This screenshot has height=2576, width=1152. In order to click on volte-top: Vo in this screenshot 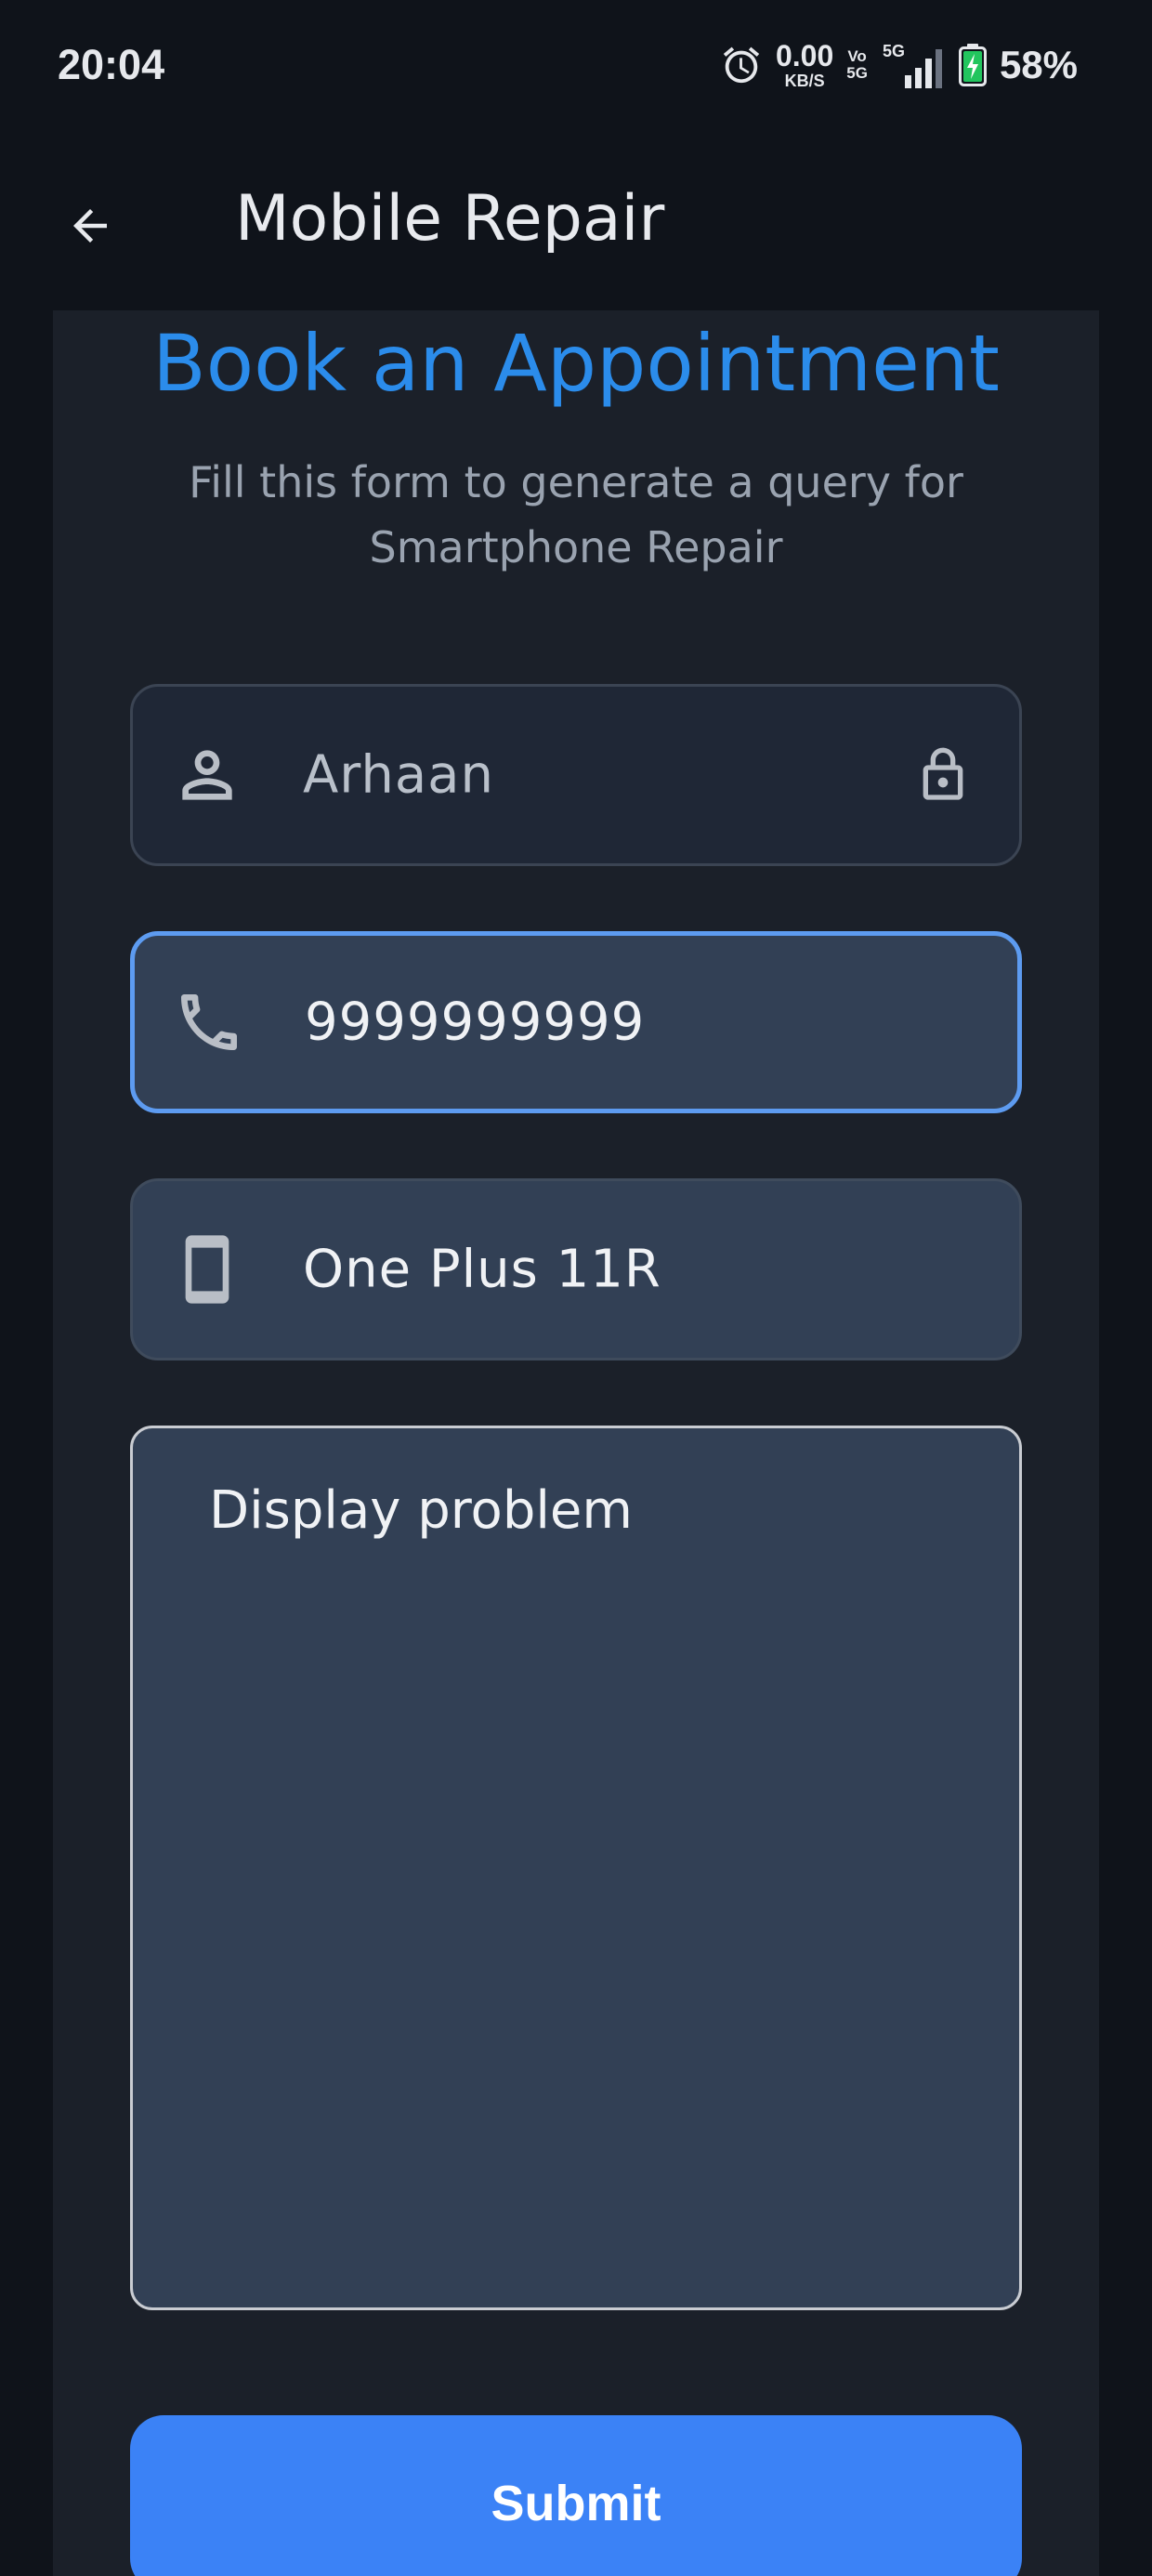, I will do `click(857, 56)`.